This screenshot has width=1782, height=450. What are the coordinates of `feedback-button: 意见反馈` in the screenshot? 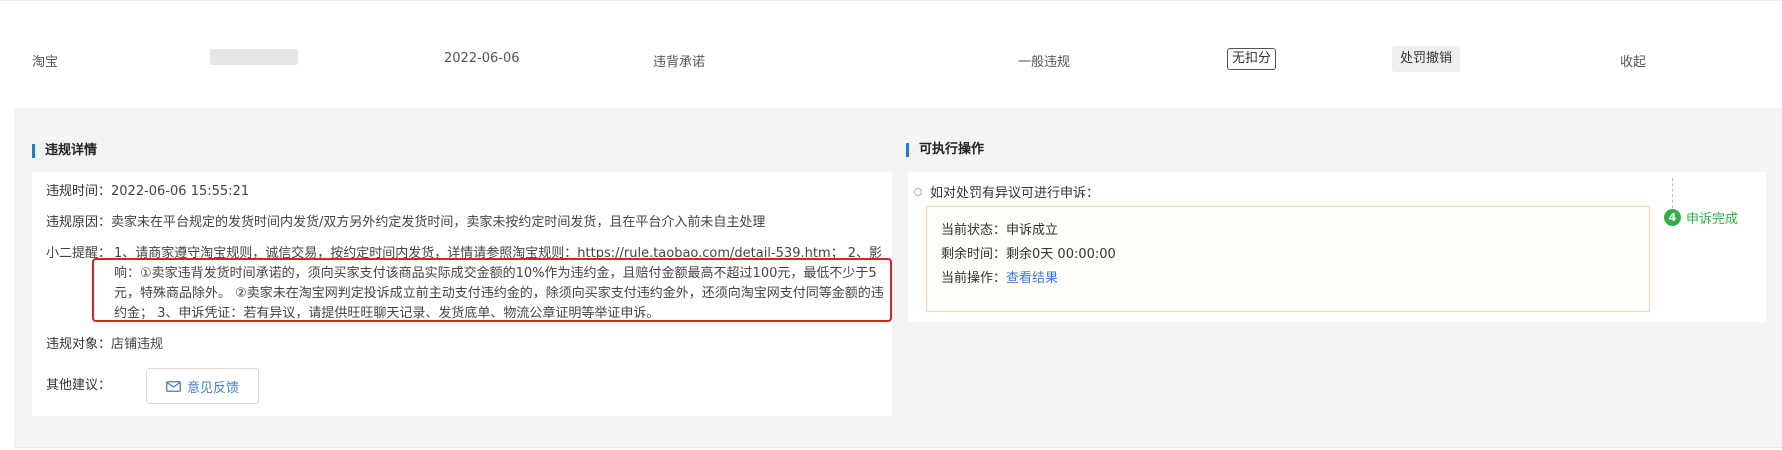 It's located at (202, 386).